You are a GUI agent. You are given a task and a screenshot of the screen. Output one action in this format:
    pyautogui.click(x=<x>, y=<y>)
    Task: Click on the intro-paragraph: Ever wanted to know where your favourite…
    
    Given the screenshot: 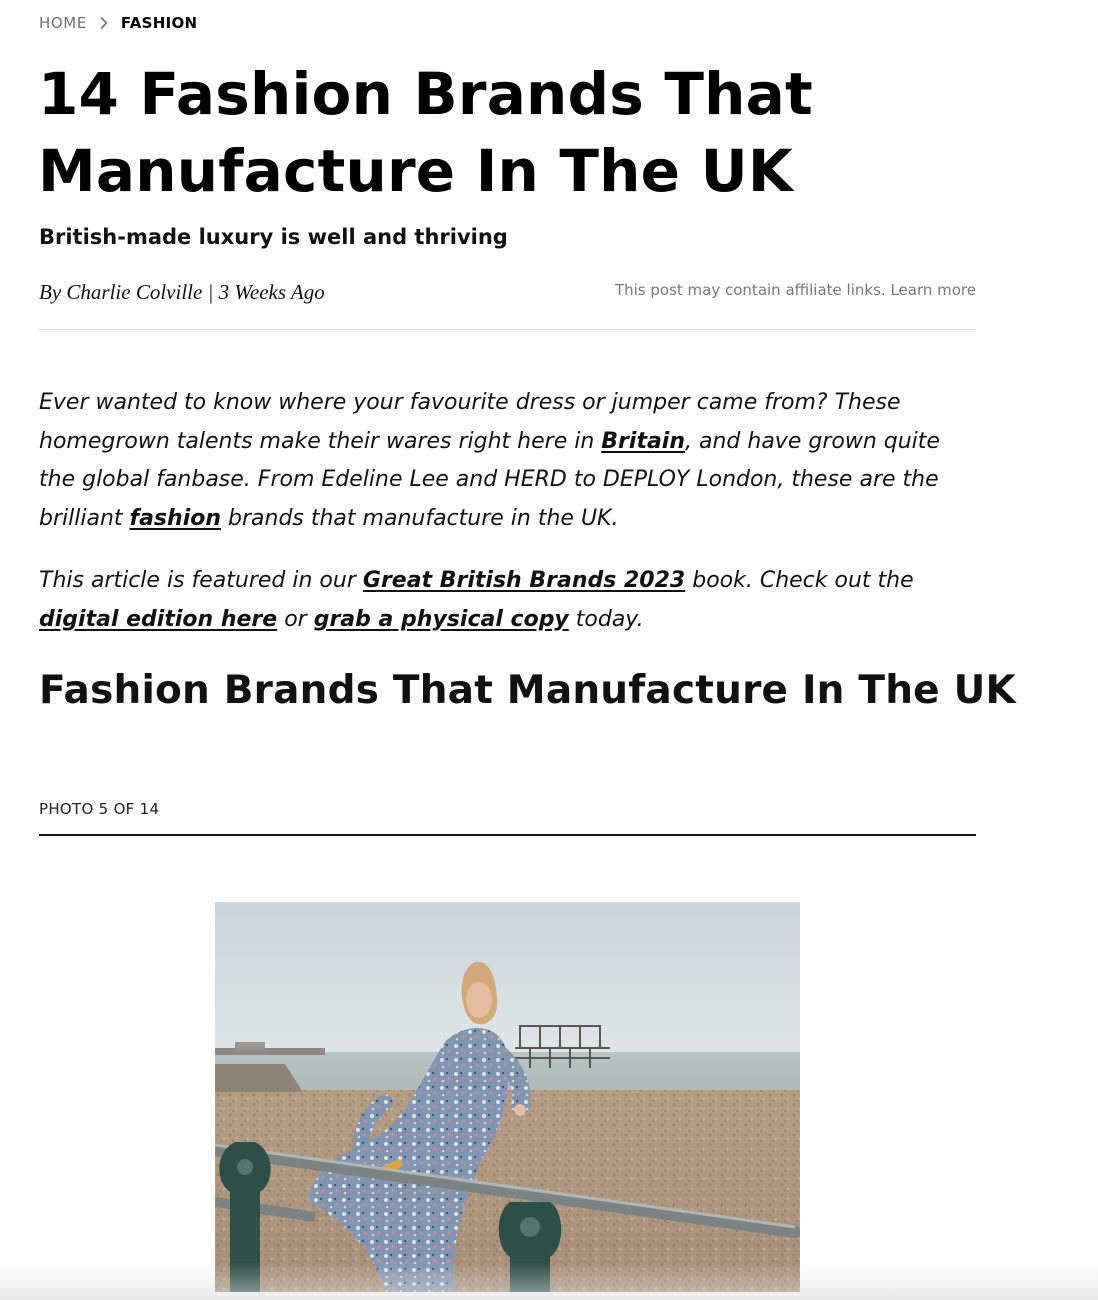 What is the action you would take?
    pyautogui.click(x=509, y=461)
    